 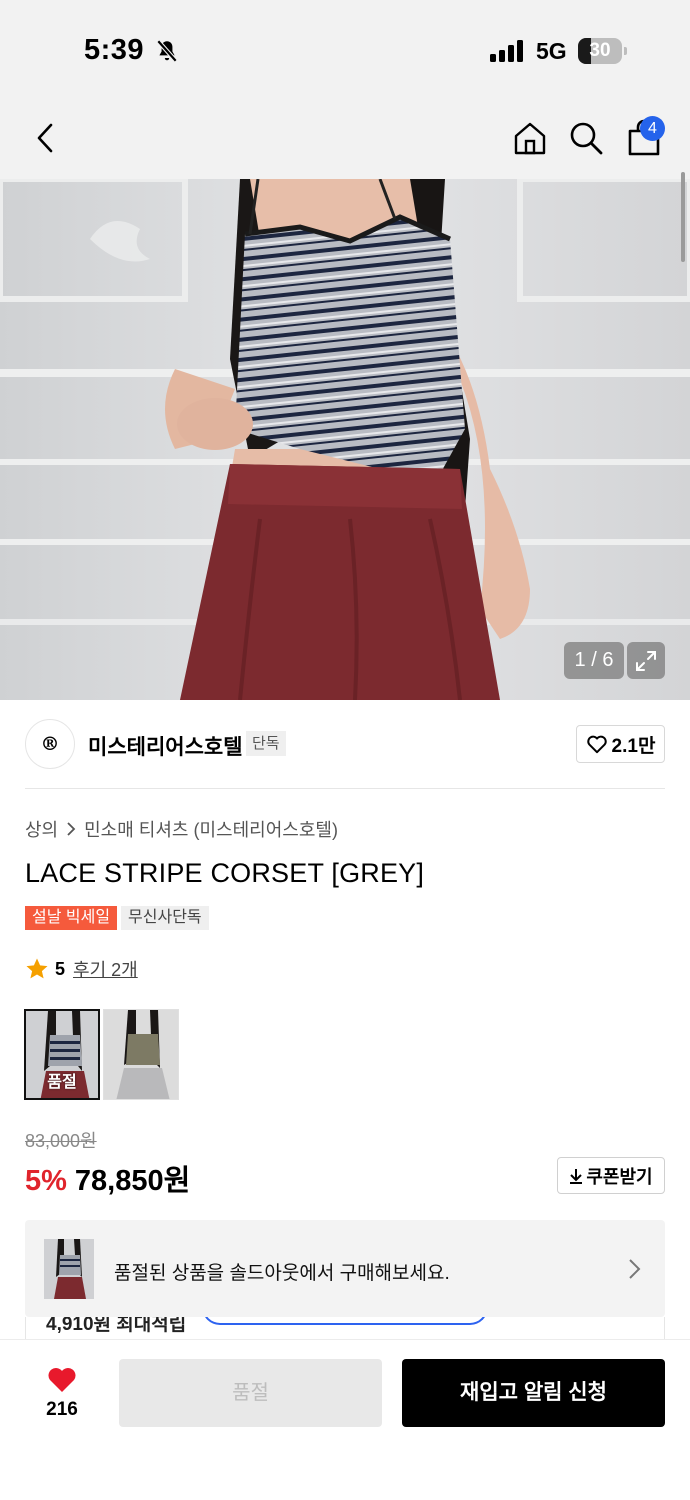 What do you see at coordinates (45, 138) in the screenshot?
I see `back-icon` at bounding box center [45, 138].